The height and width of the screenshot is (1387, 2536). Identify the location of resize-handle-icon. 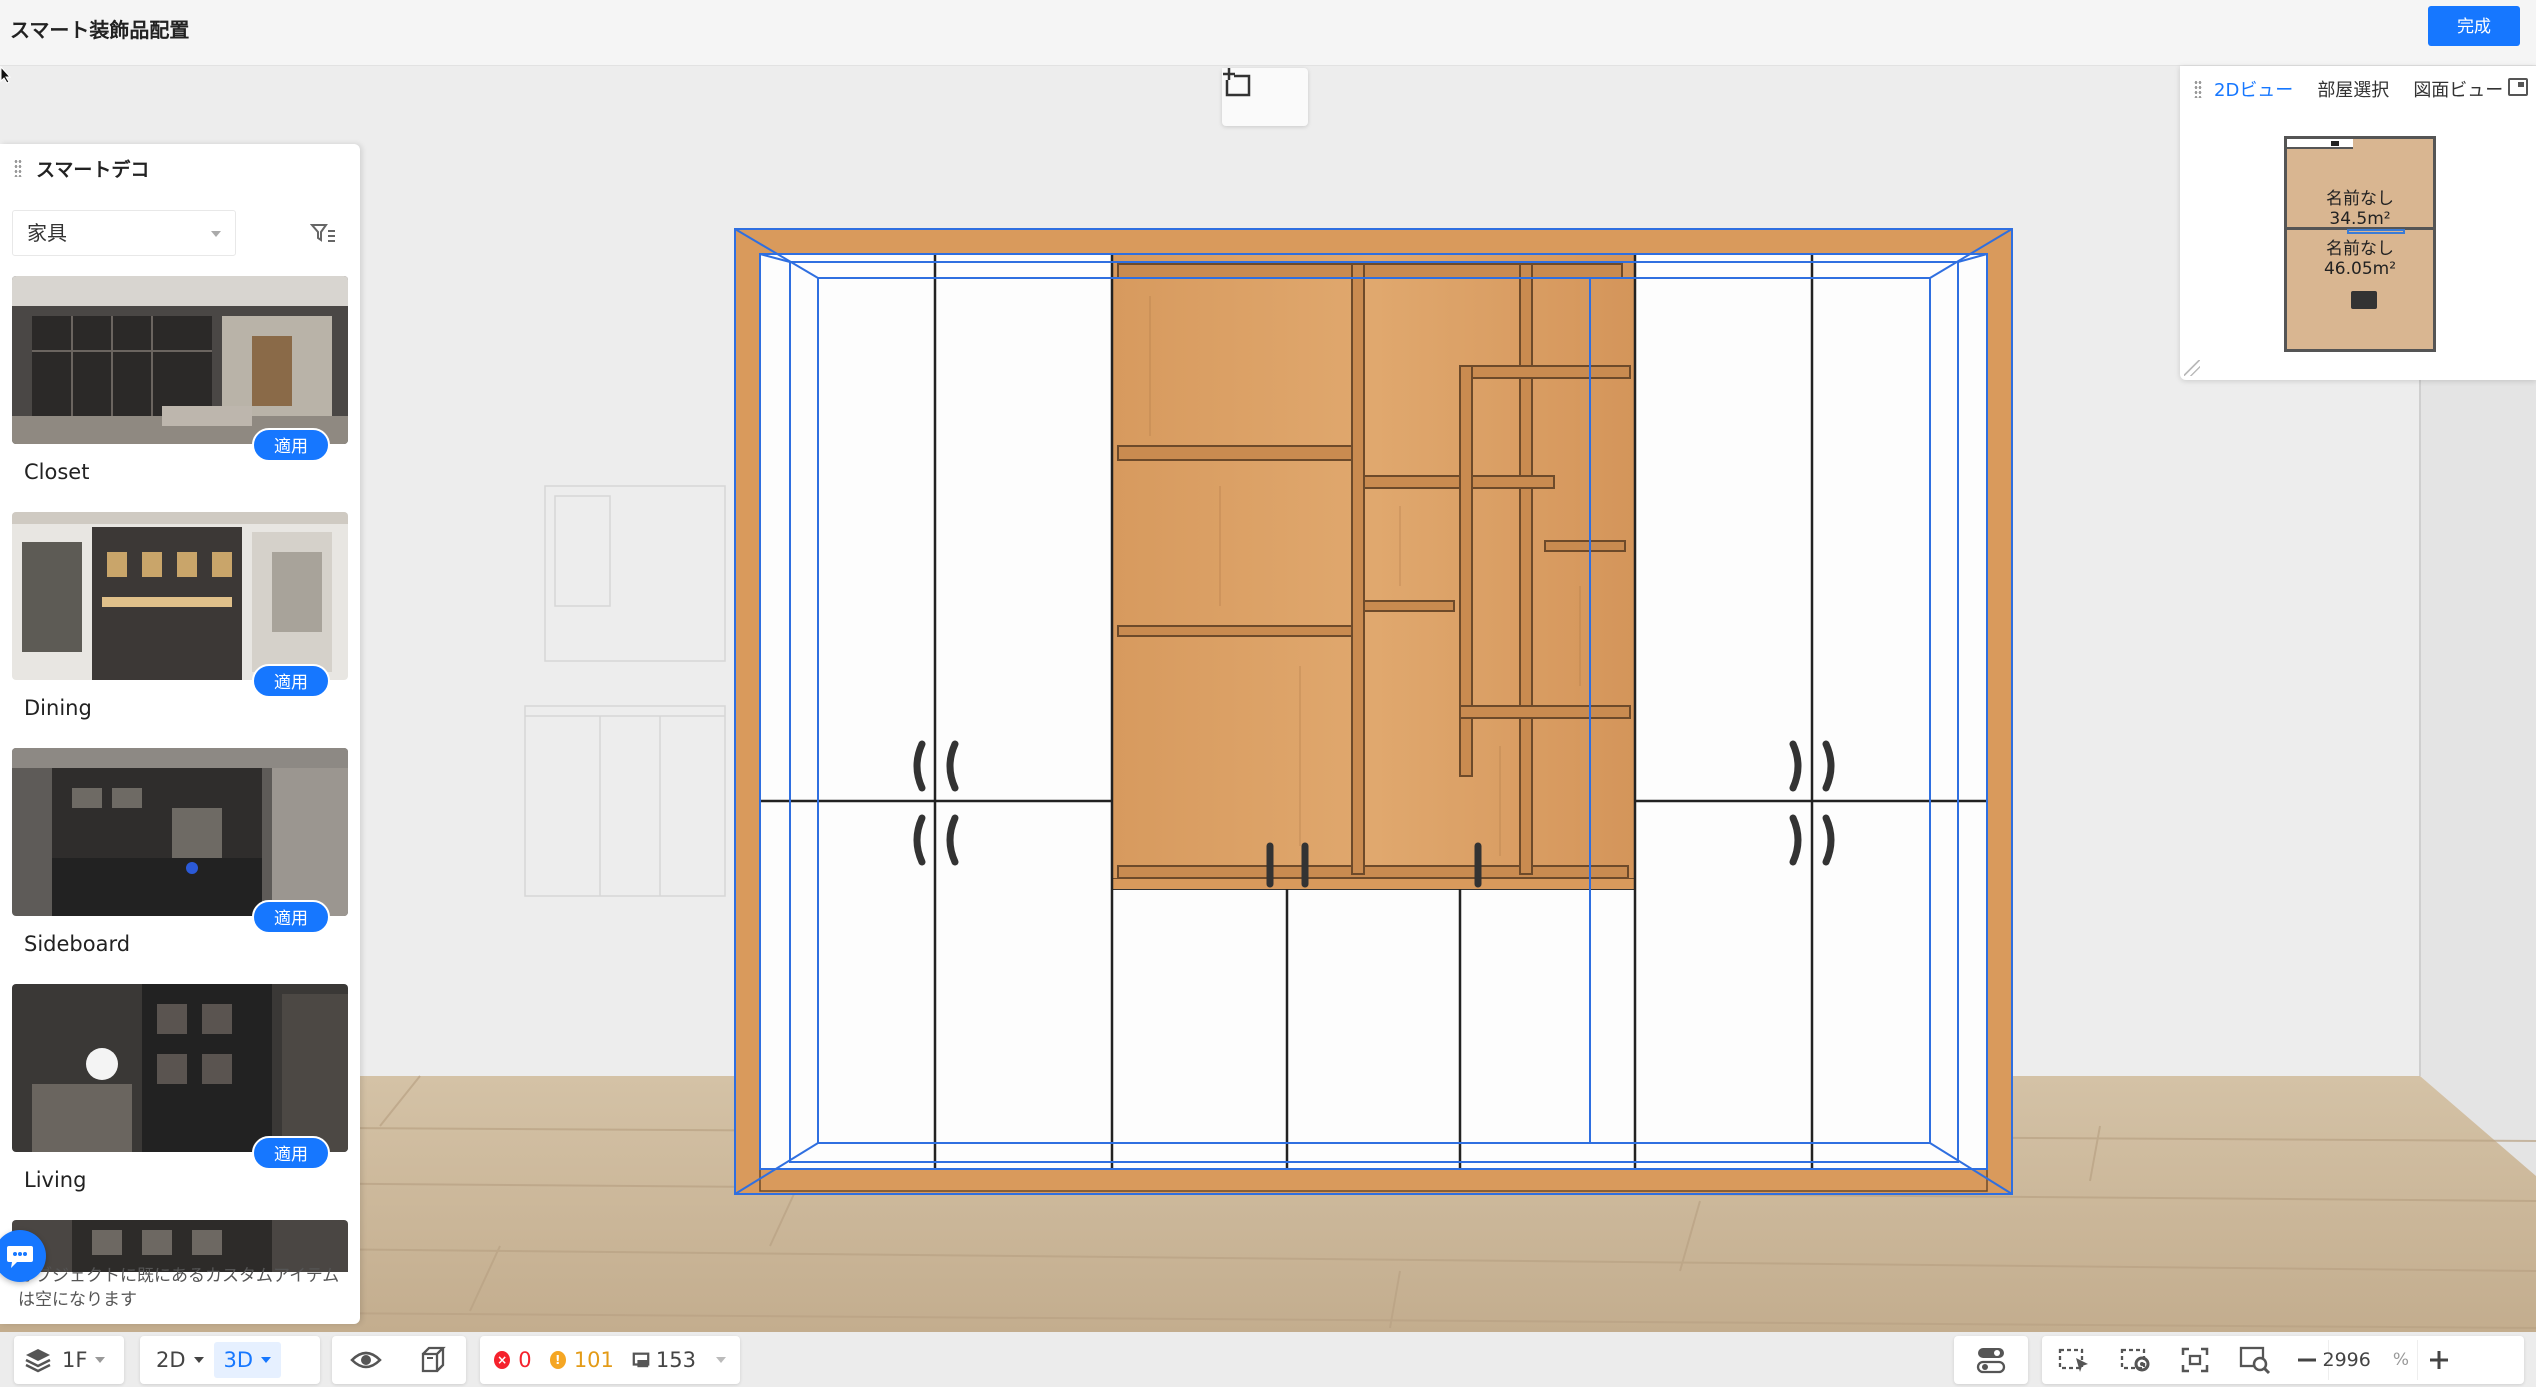
(2192, 368).